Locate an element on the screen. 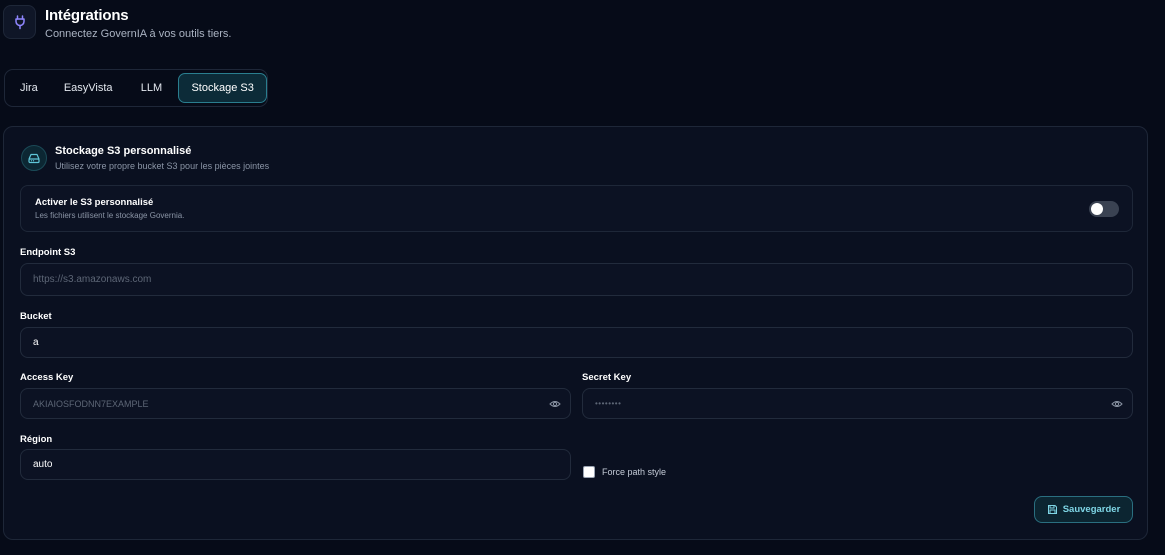  force-path-style-checkbox is located at coordinates (589, 472).